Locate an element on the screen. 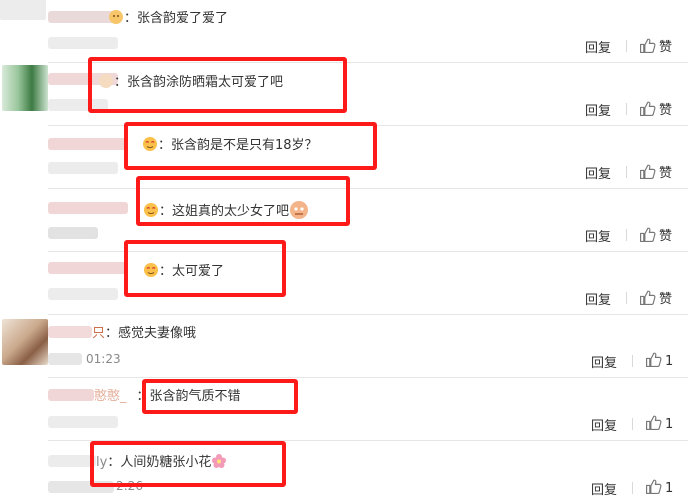 Image resolution: width=688 pixels, height=503 pixels. comment-item: ly：人间奶糖张小花 2:26 回复 1 is located at coordinates (344, 472).